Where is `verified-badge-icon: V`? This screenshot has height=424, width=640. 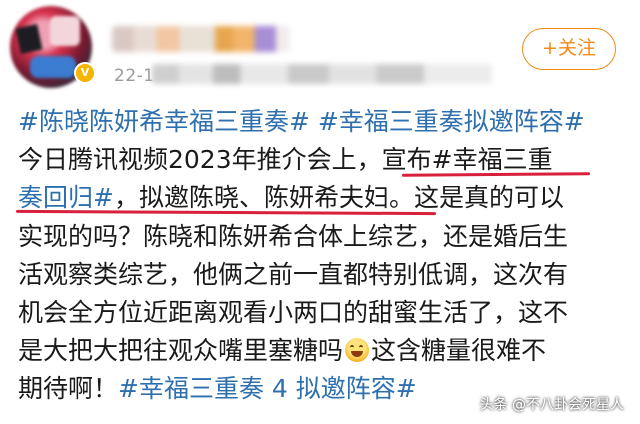
verified-badge-icon: V is located at coordinates (85, 73).